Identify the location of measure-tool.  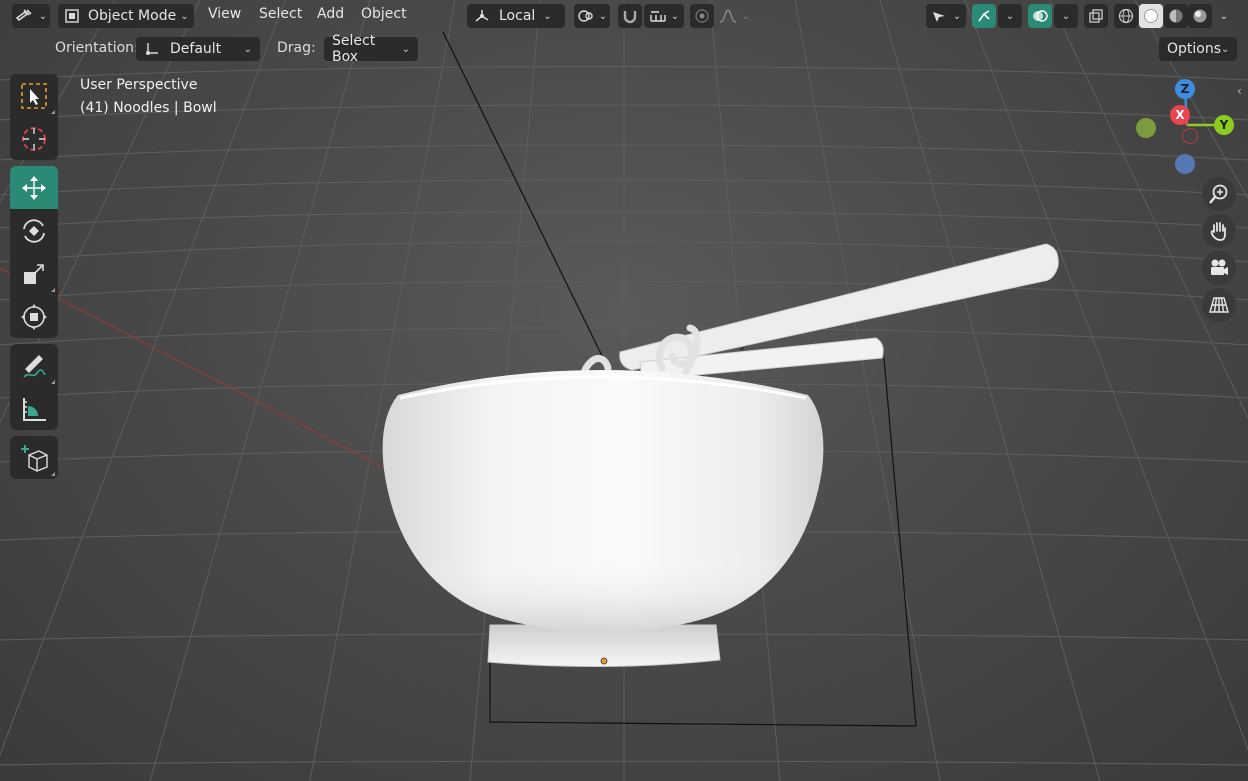
(34, 408).